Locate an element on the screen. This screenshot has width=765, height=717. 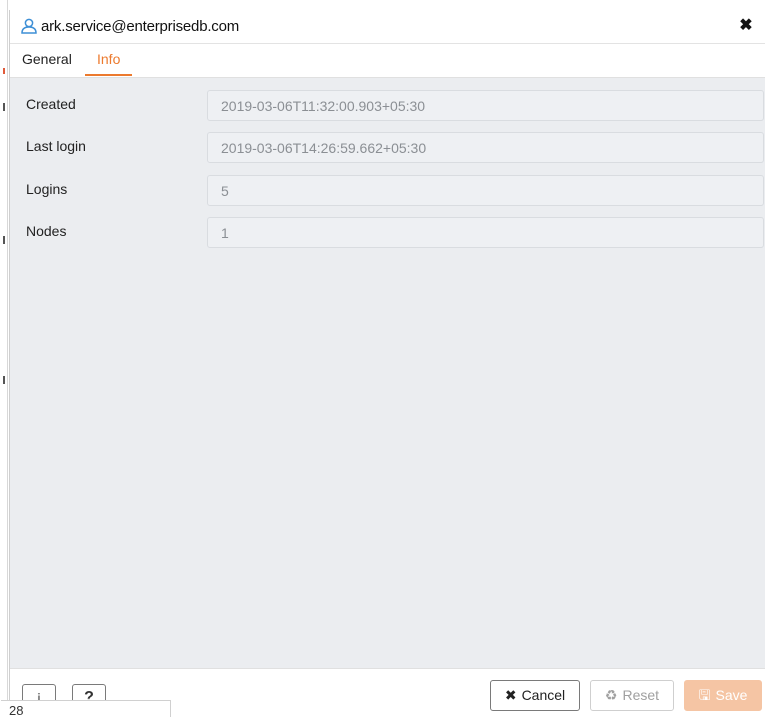
tab-info-label: Info is located at coordinates (109, 59).